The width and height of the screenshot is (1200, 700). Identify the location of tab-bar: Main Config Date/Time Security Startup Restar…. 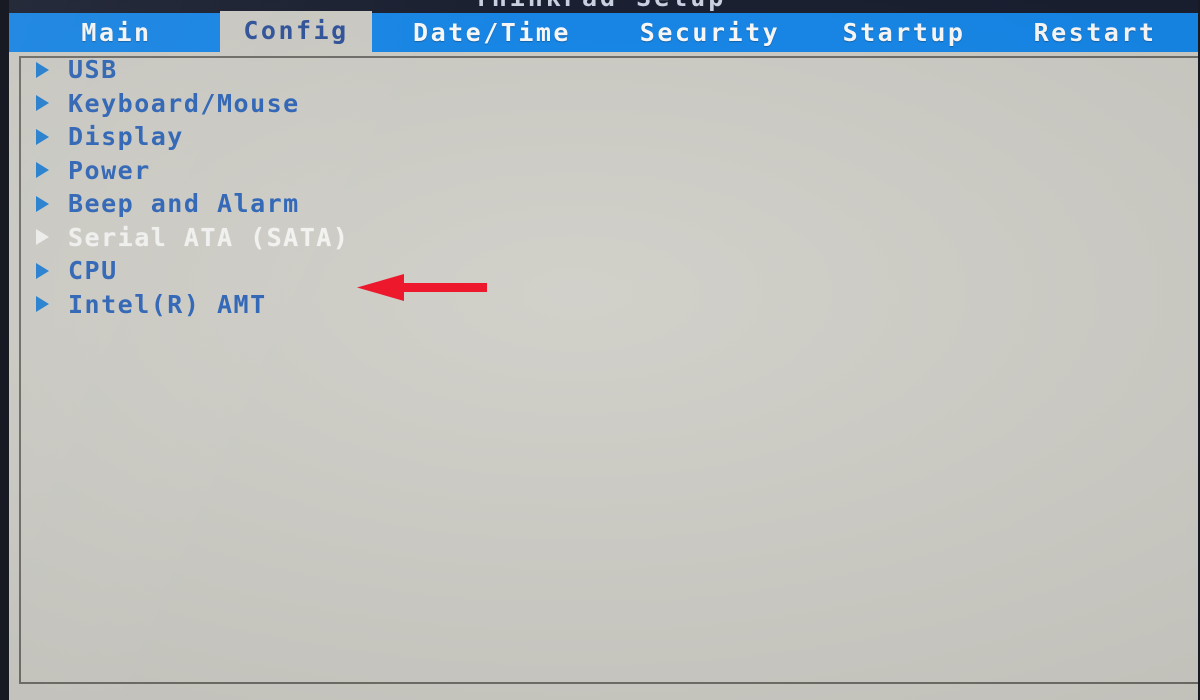
(600, 31).